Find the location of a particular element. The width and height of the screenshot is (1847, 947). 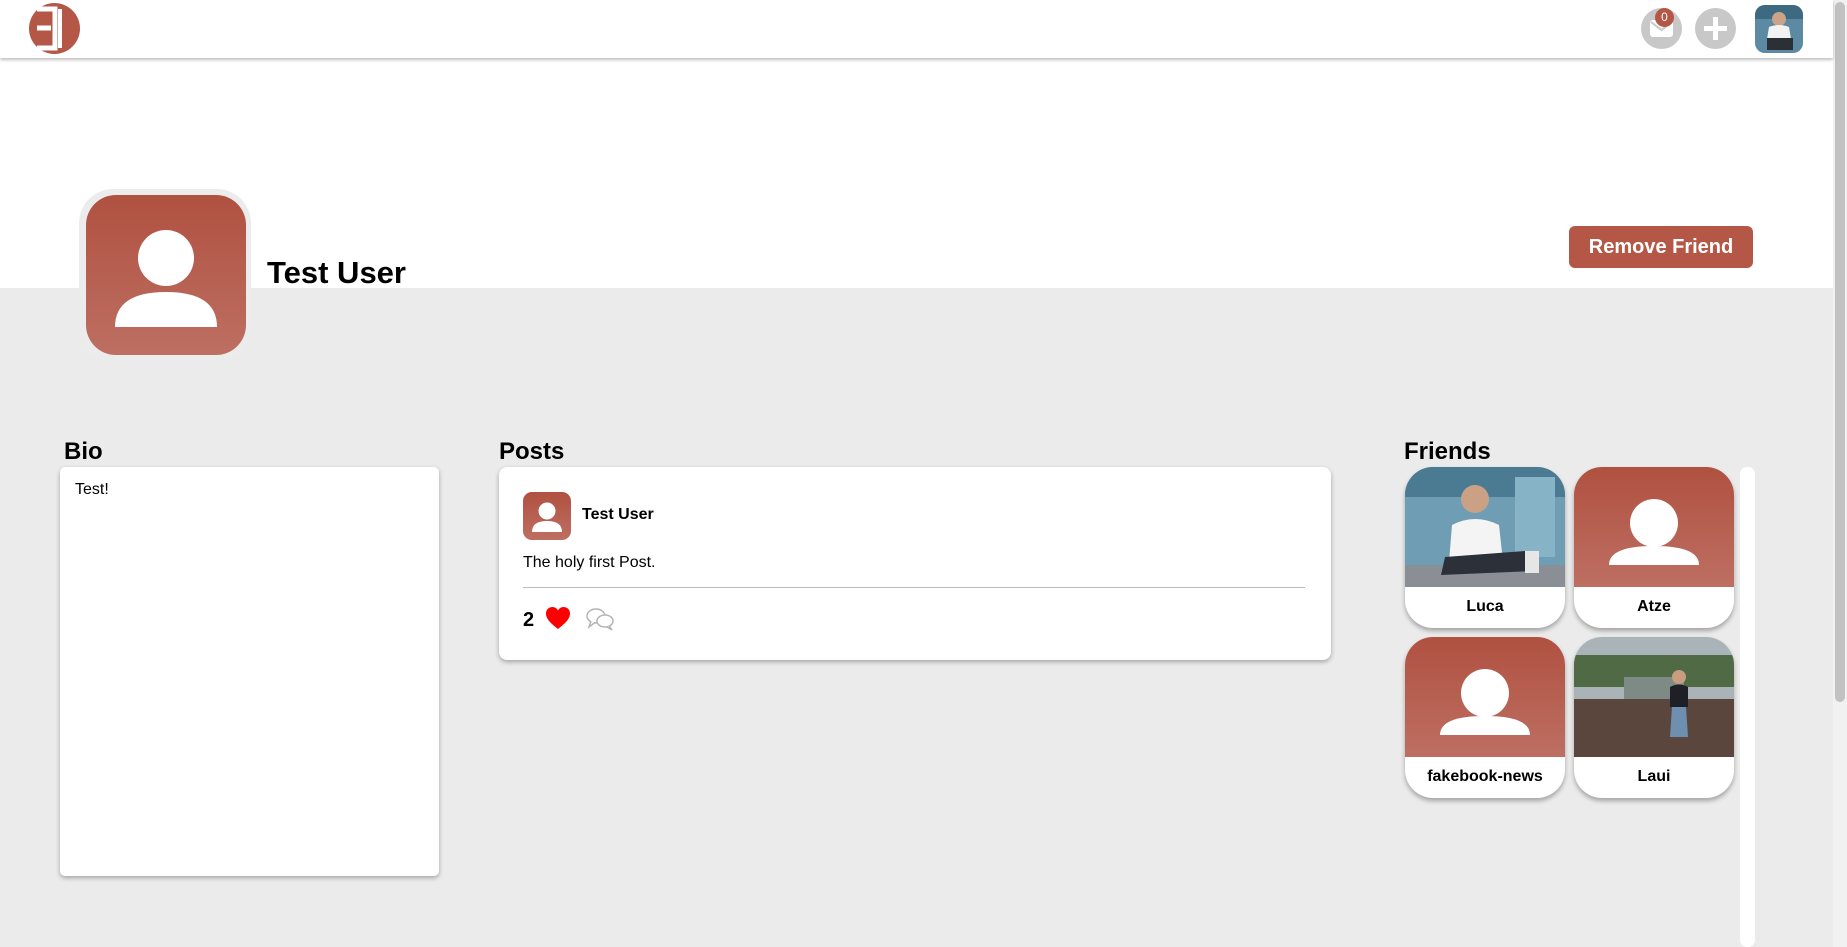

post-card: Test User The holy first Post. 2 is located at coordinates (915, 563).